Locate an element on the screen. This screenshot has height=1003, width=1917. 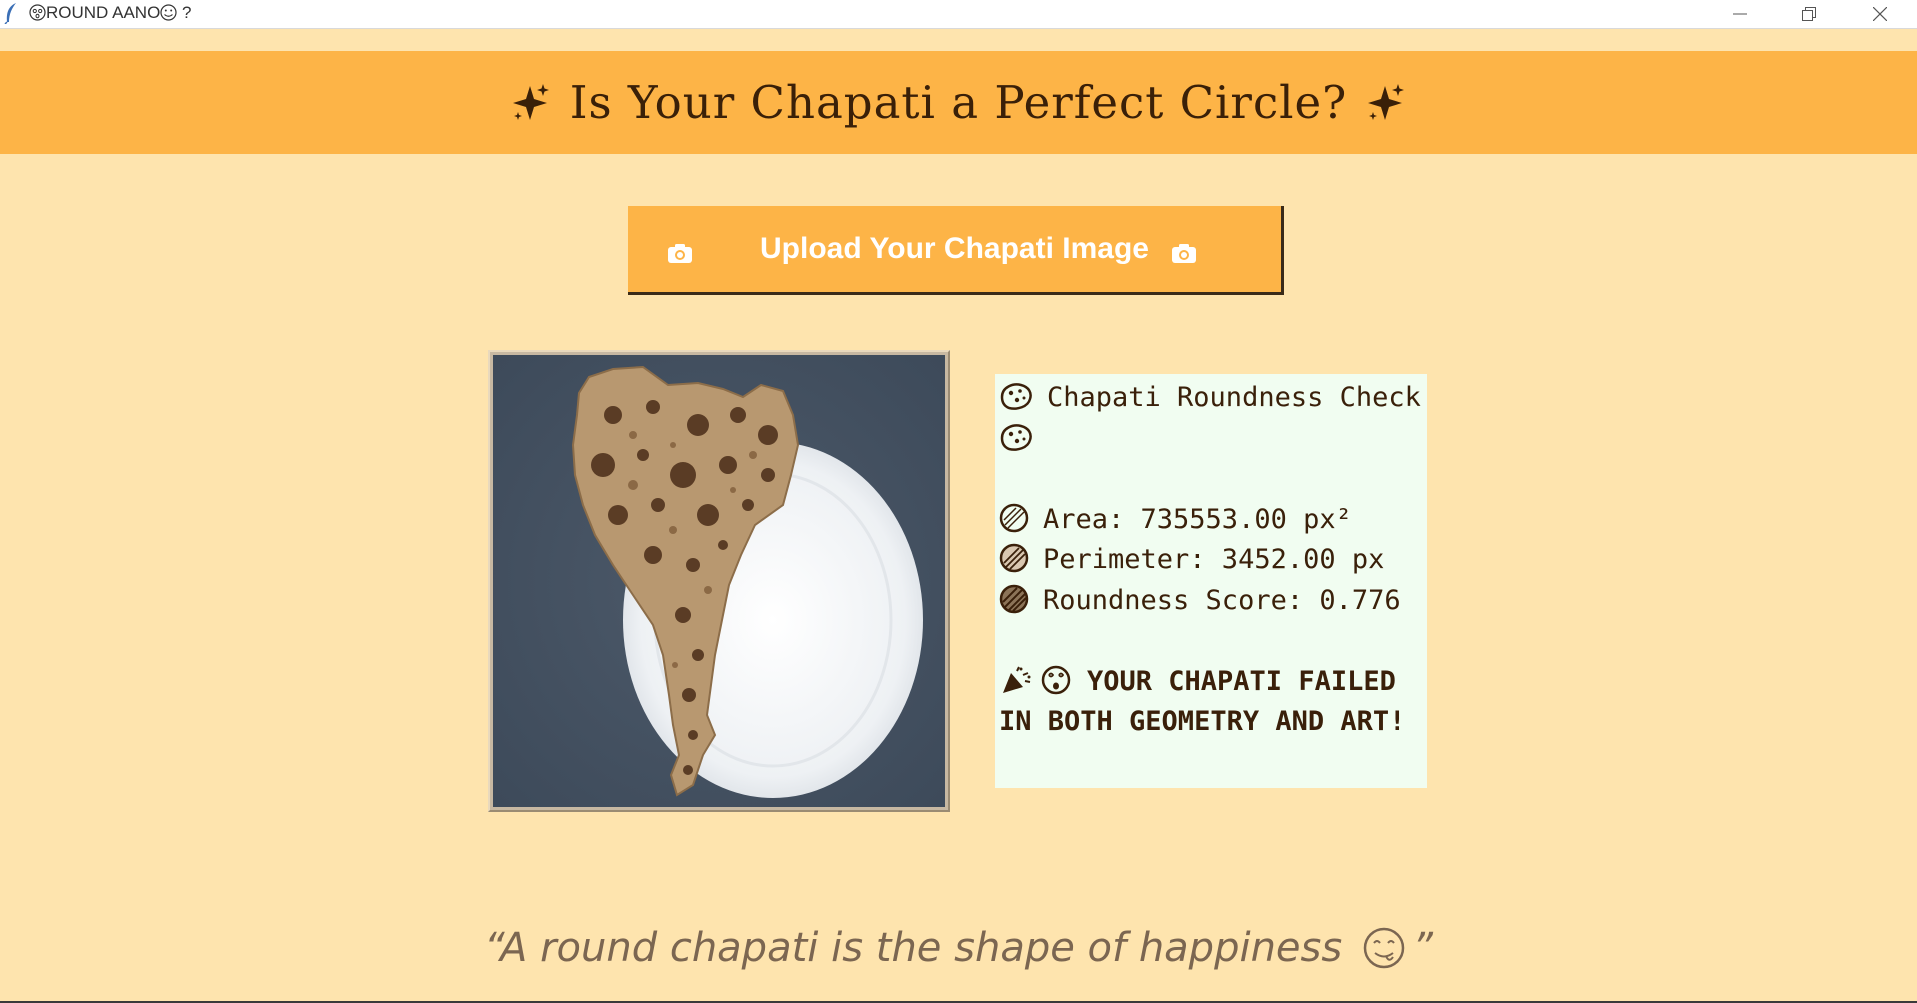
restore-icon is located at coordinates (1809, 14).